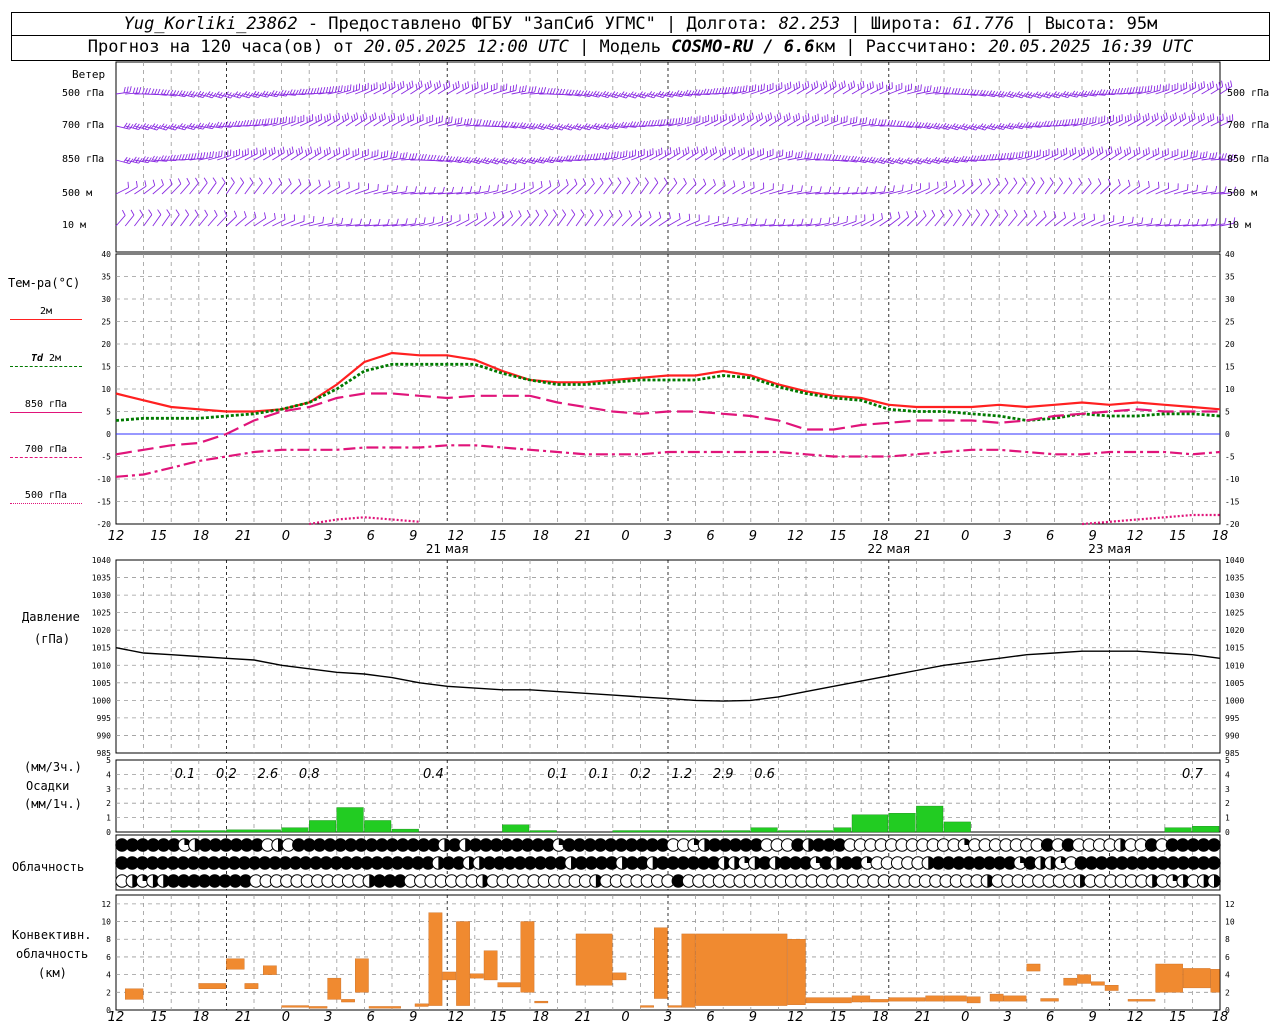 This screenshot has height=1024, width=1280. What do you see at coordinates (158, 1017) in the screenshot?
I see `bottom-time-label: 15` at bounding box center [158, 1017].